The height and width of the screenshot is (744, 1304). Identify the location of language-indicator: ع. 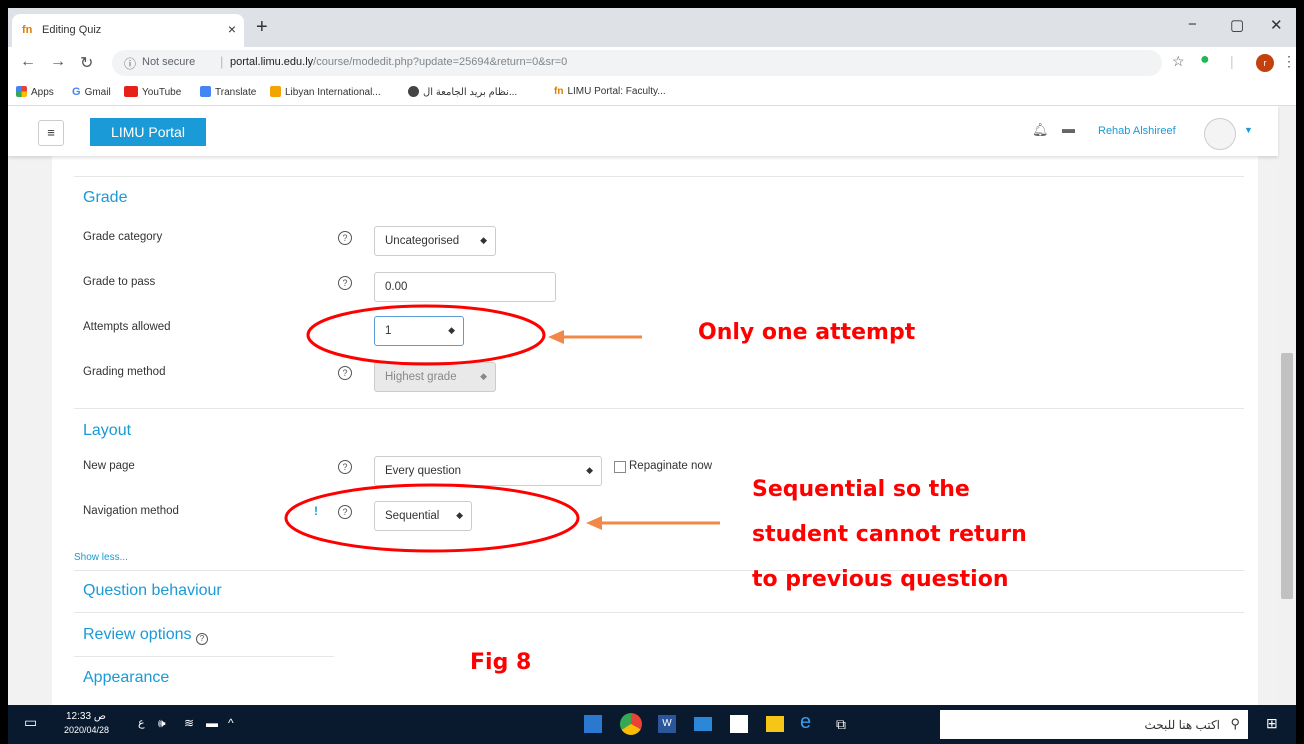
(141, 722).